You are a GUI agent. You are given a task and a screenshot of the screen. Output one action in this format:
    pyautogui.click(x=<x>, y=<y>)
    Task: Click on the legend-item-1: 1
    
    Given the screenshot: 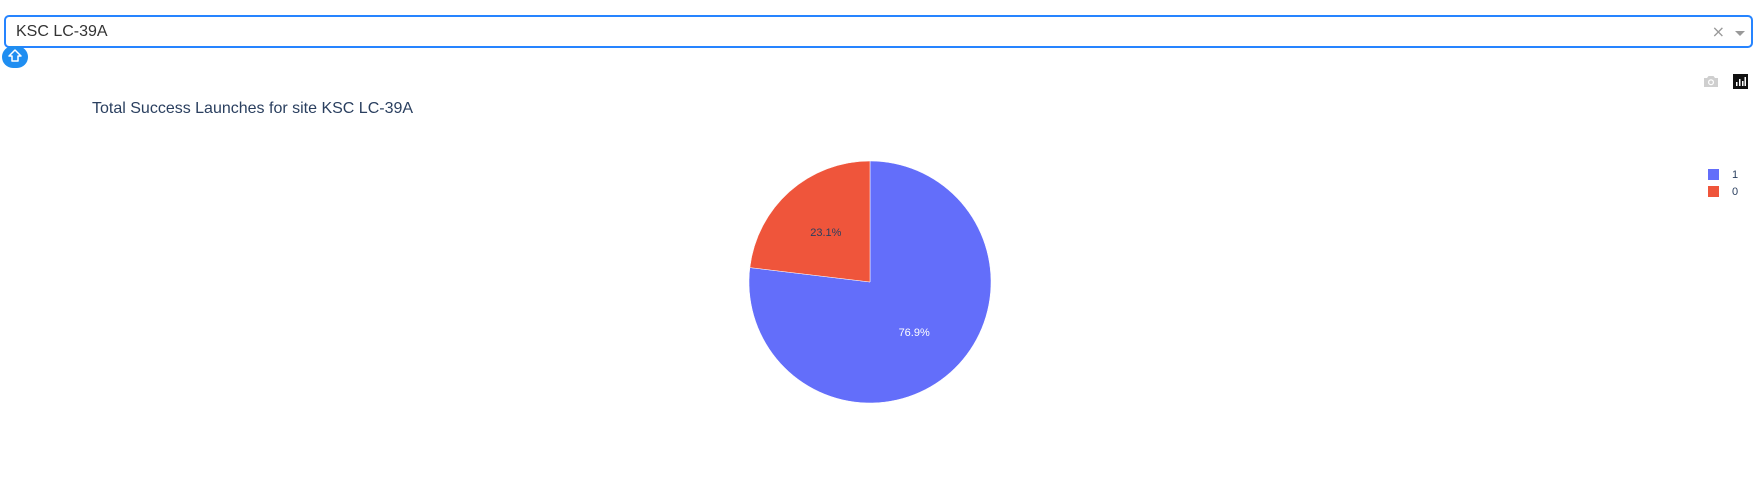 What is the action you would take?
    pyautogui.click(x=1723, y=174)
    